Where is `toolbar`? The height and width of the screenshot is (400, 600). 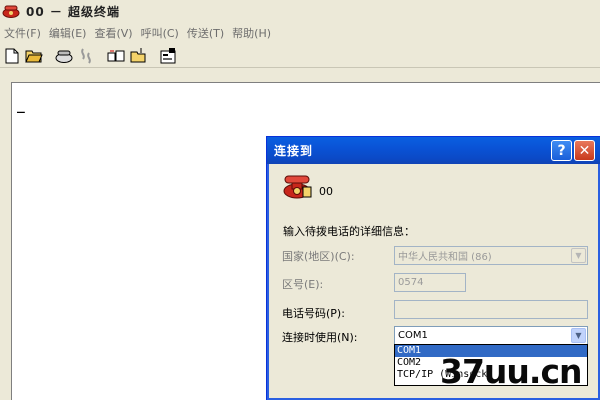
toolbar is located at coordinates (300, 56).